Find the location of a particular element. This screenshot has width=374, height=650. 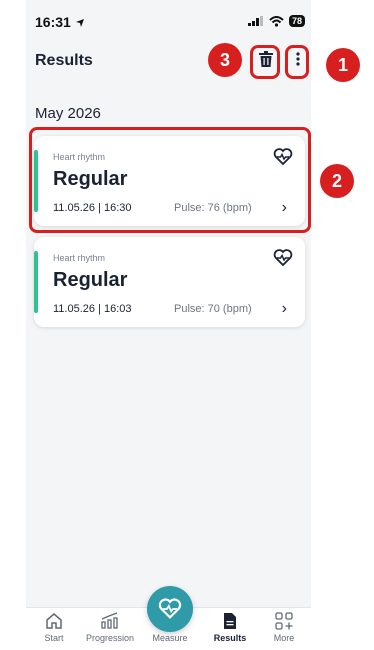

tab-more: More is located at coordinates (283, 626).